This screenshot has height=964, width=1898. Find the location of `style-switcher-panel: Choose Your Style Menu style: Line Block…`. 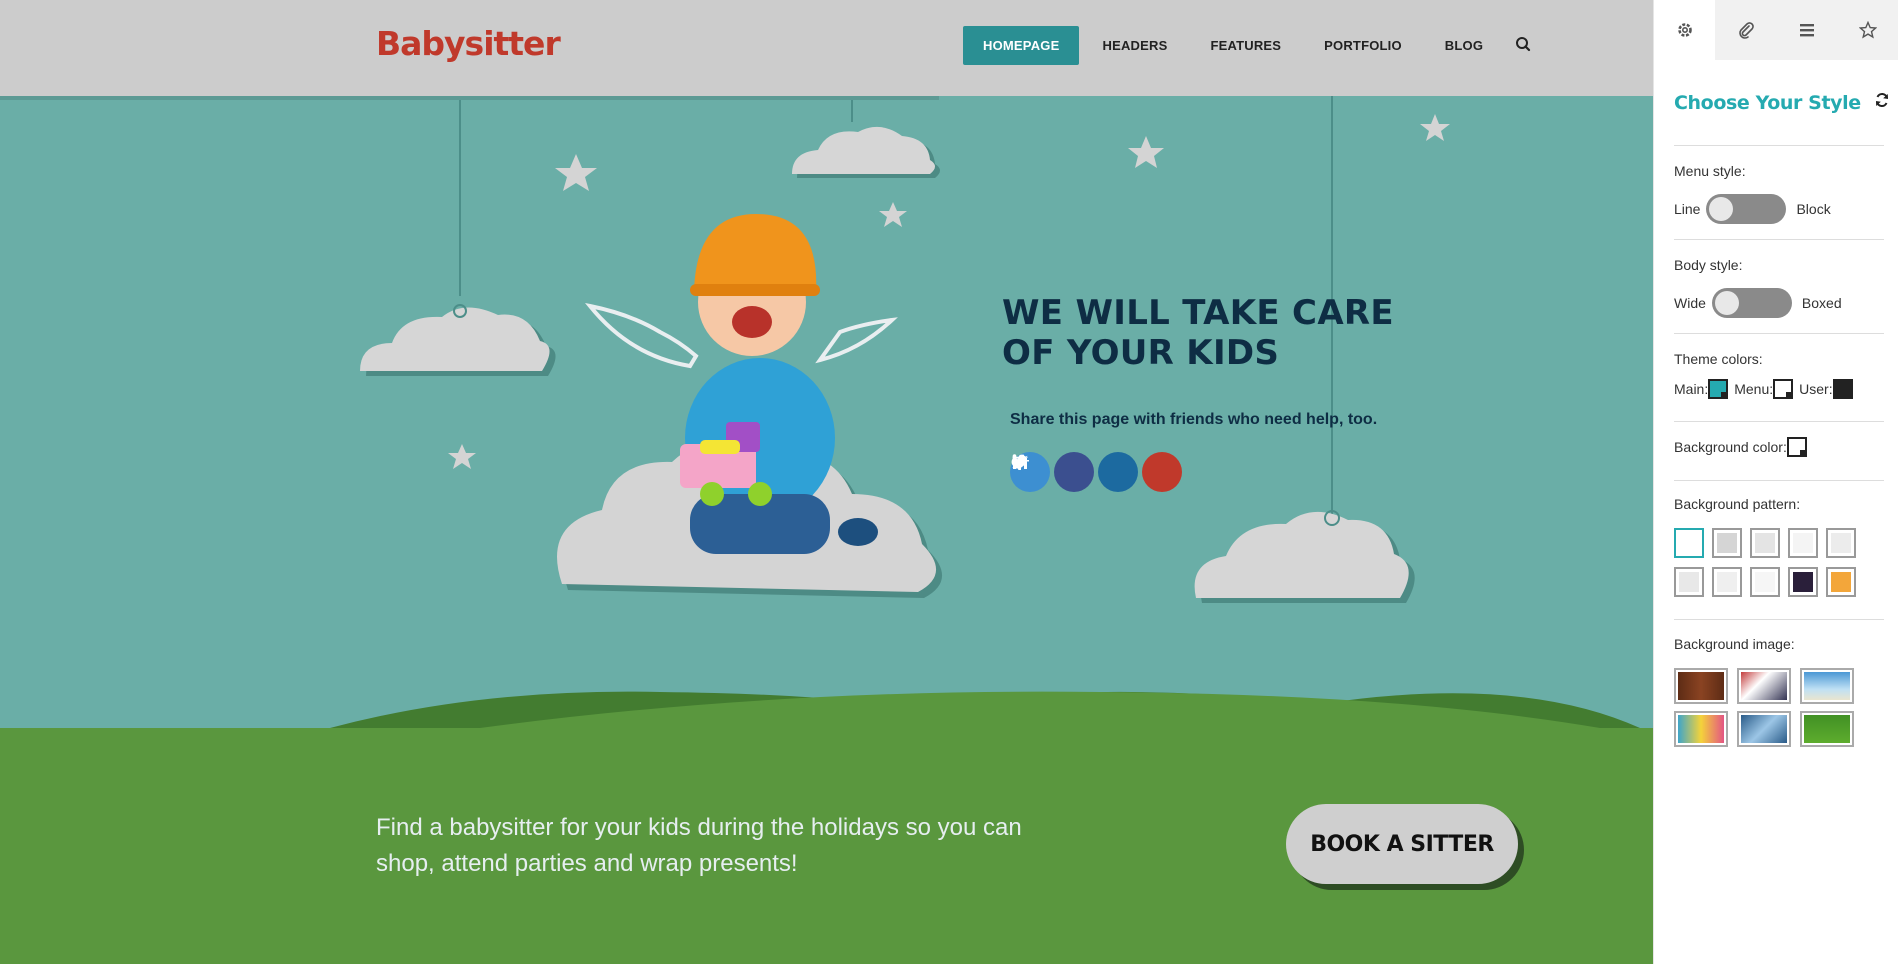

style-switcher-panel: Choose Your Style Menu style: Line Block… is located at coordinates (1775, 482).